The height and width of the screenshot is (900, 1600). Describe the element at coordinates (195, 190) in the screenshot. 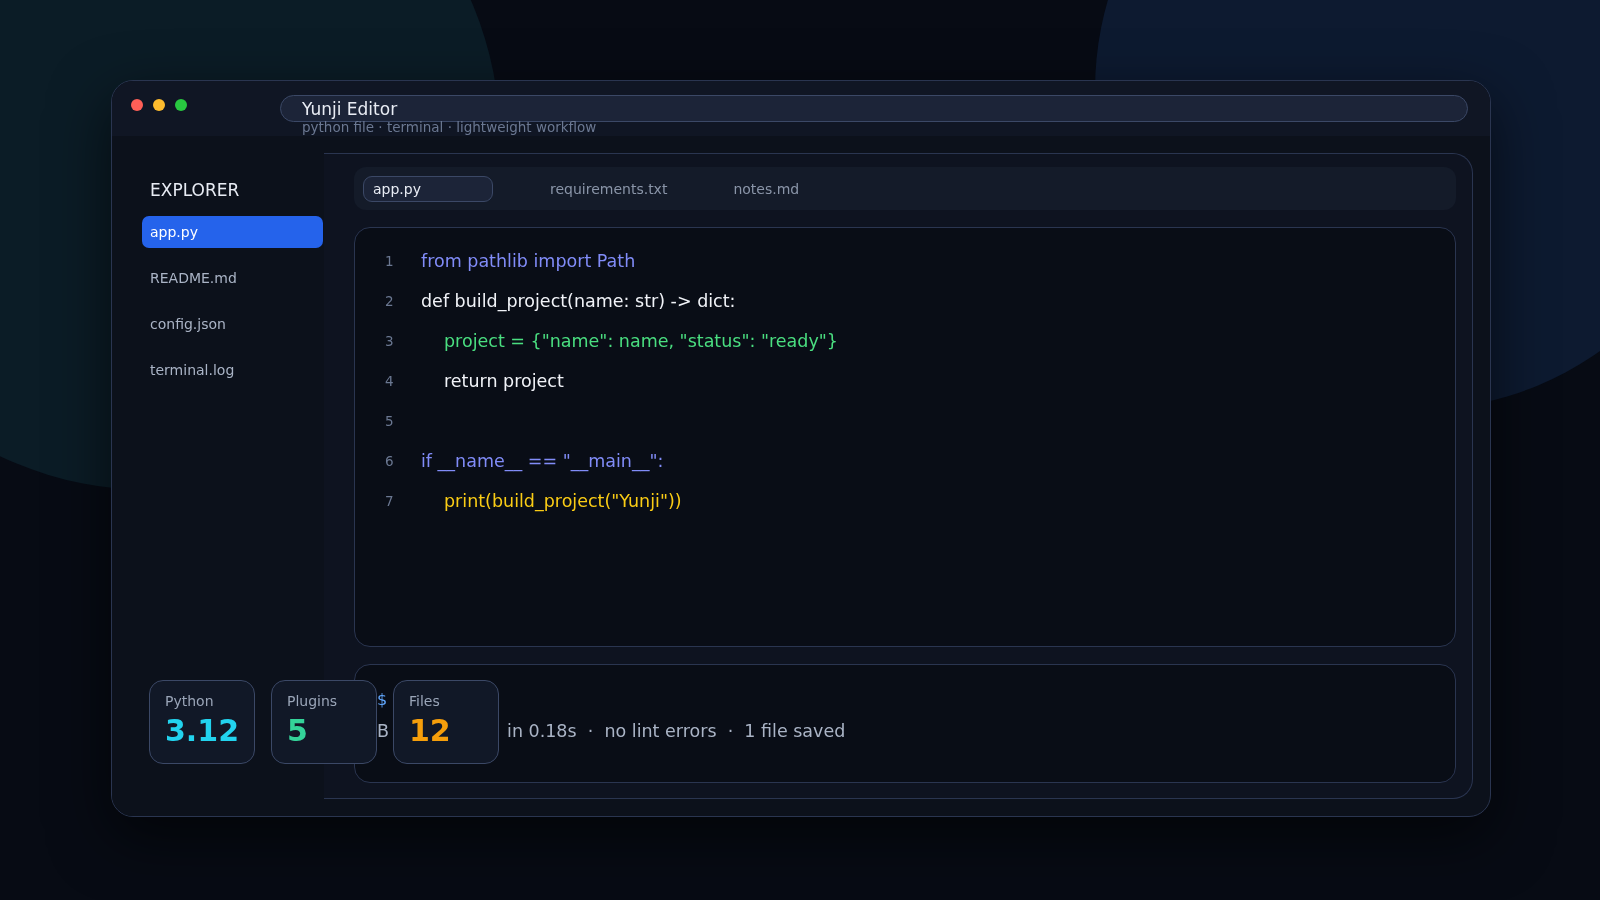

I see `sidebar-heading: EXPLORER` at that location.